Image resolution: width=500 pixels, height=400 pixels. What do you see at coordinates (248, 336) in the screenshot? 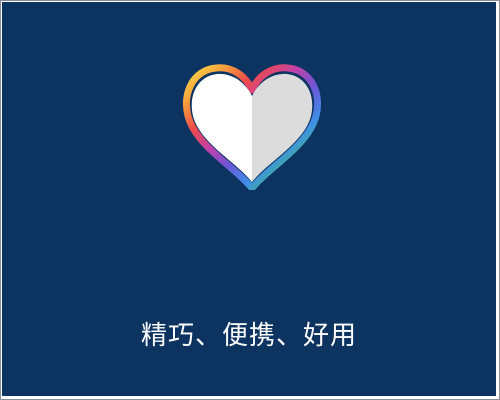
I see `tagline-text: 精巧、便携、好用` at bounding box center [248, 336].